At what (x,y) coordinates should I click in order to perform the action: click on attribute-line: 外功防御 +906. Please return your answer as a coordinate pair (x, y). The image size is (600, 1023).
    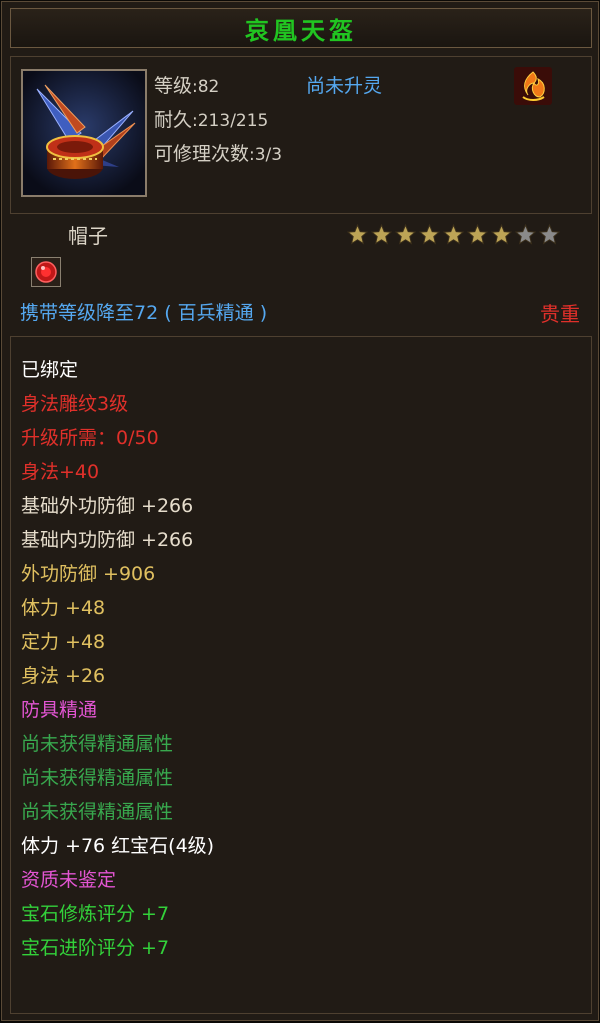
    Looking at the image, I should click on (88, 574).